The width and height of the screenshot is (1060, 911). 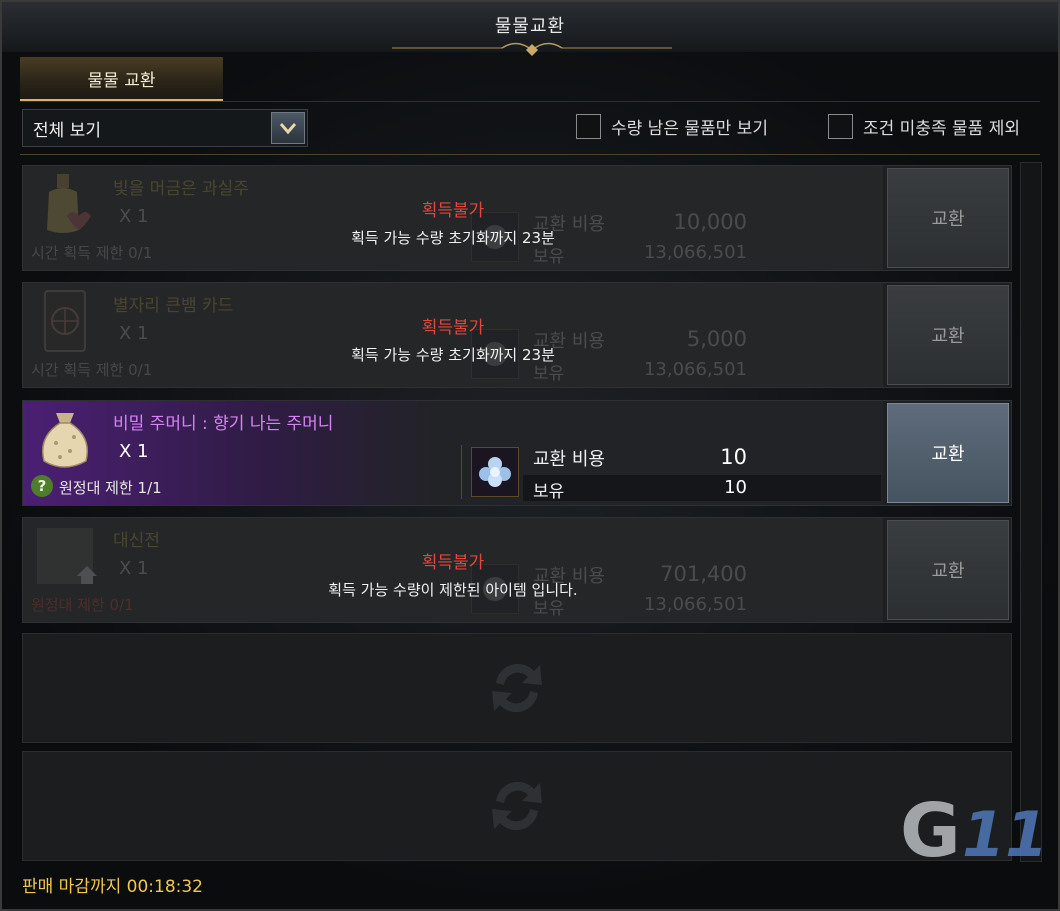 What do you see at coordinates (495, 472) in the screenshot?
I see `crystal-flower-icon` at bounding box center [495, 472].